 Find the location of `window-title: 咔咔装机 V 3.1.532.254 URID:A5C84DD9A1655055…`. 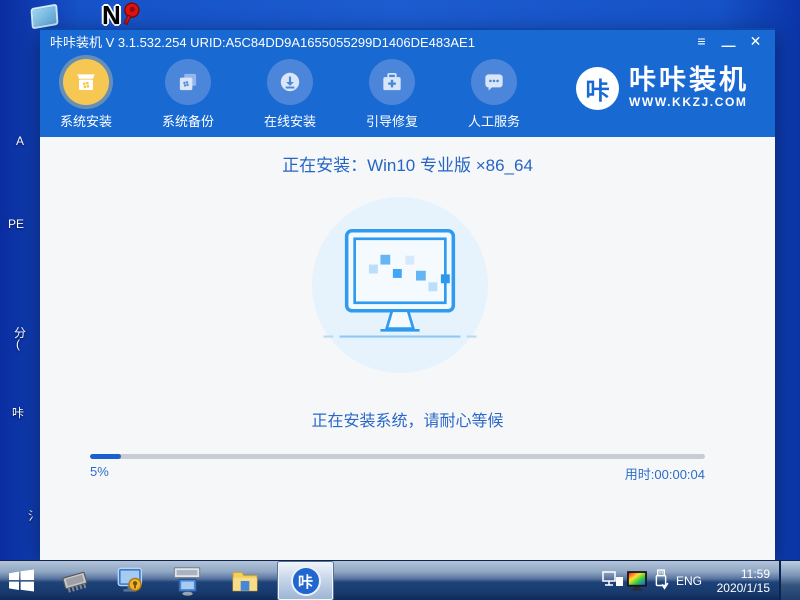

window-title: 咔咔装机 V 3.1.532.254 URID:A5C84DD9A1655055… is located at coordinates (262, 42).